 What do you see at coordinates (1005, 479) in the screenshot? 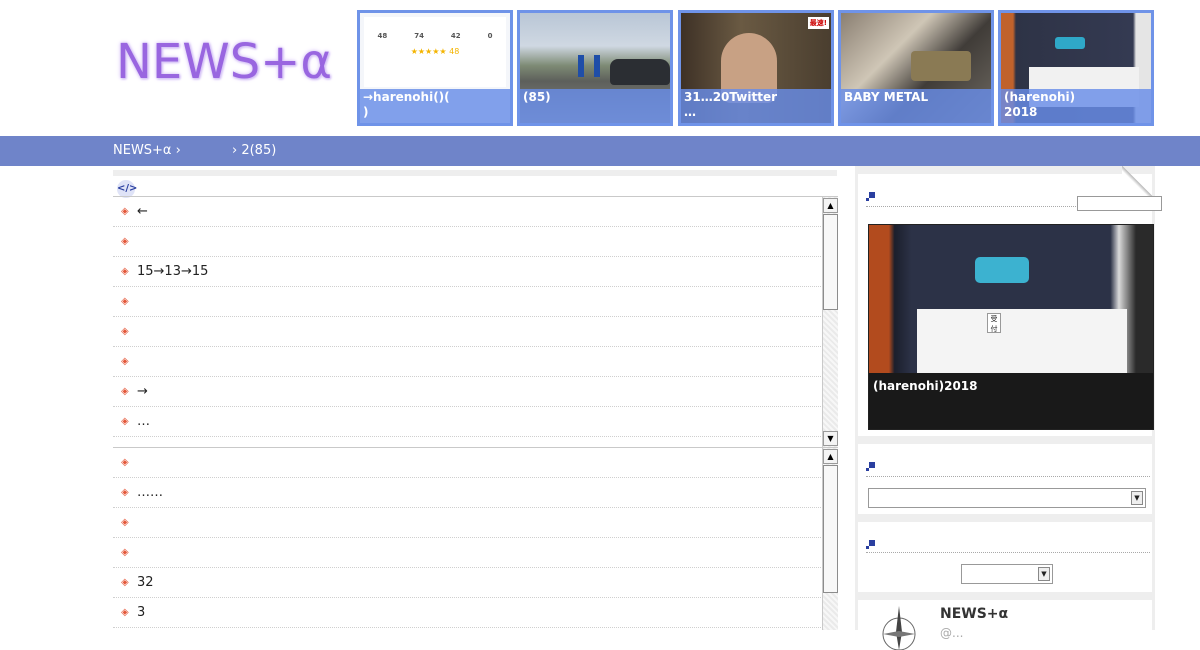
I see `sidebar-archive: ▼` at bounding box center [1005, 479].